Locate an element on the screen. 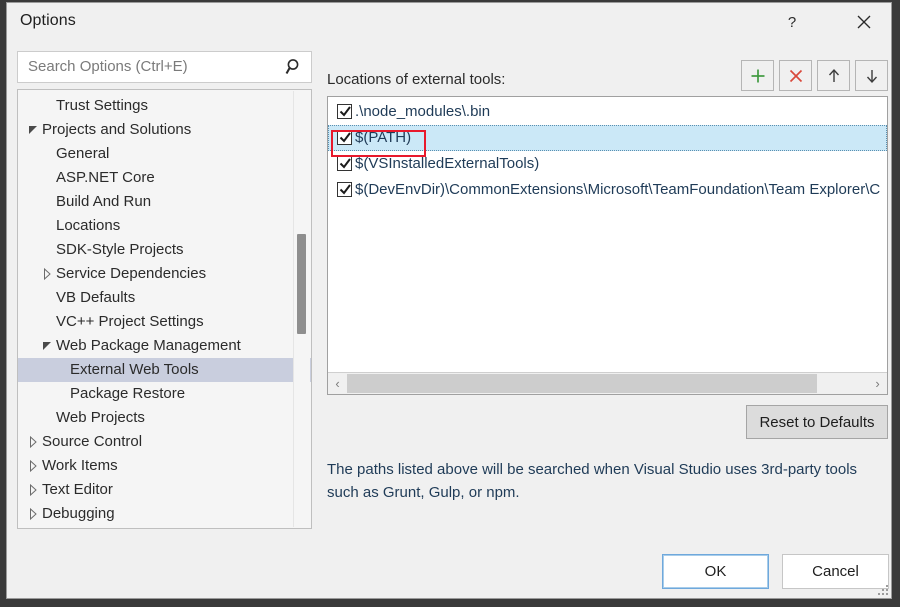 This screenshot has width=900, height=607. close-icon is located at coordinates (864, 22).